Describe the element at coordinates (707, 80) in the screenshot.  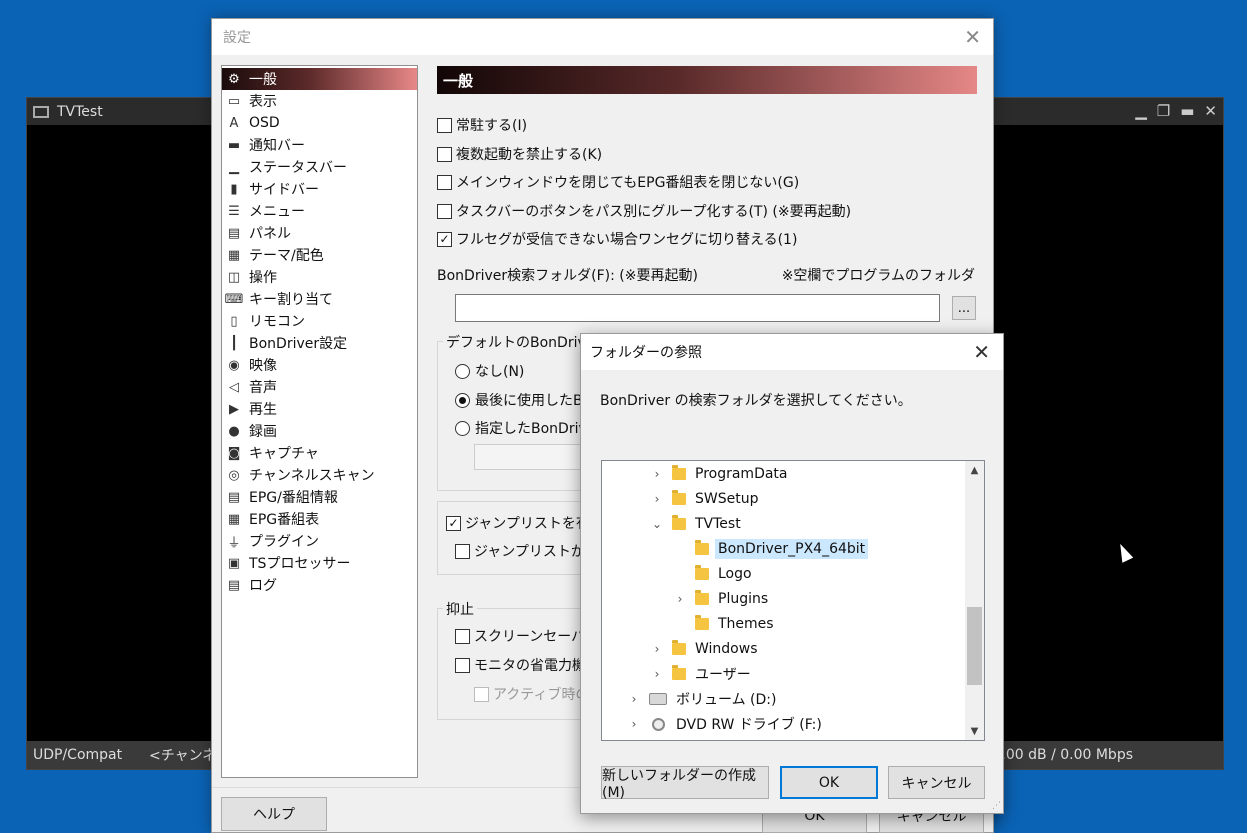
I see `section-title: 一般` at that location.